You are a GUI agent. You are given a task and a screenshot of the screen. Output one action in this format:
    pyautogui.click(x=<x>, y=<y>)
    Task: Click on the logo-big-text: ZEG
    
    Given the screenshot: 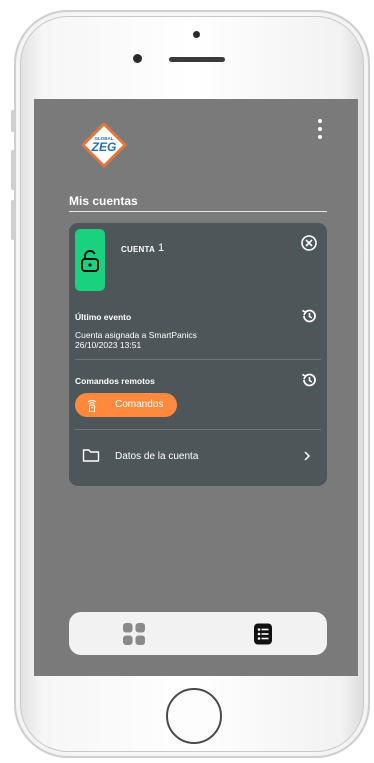 What is the action you would take?
    pyautogui.click(x=104, y=147)
    